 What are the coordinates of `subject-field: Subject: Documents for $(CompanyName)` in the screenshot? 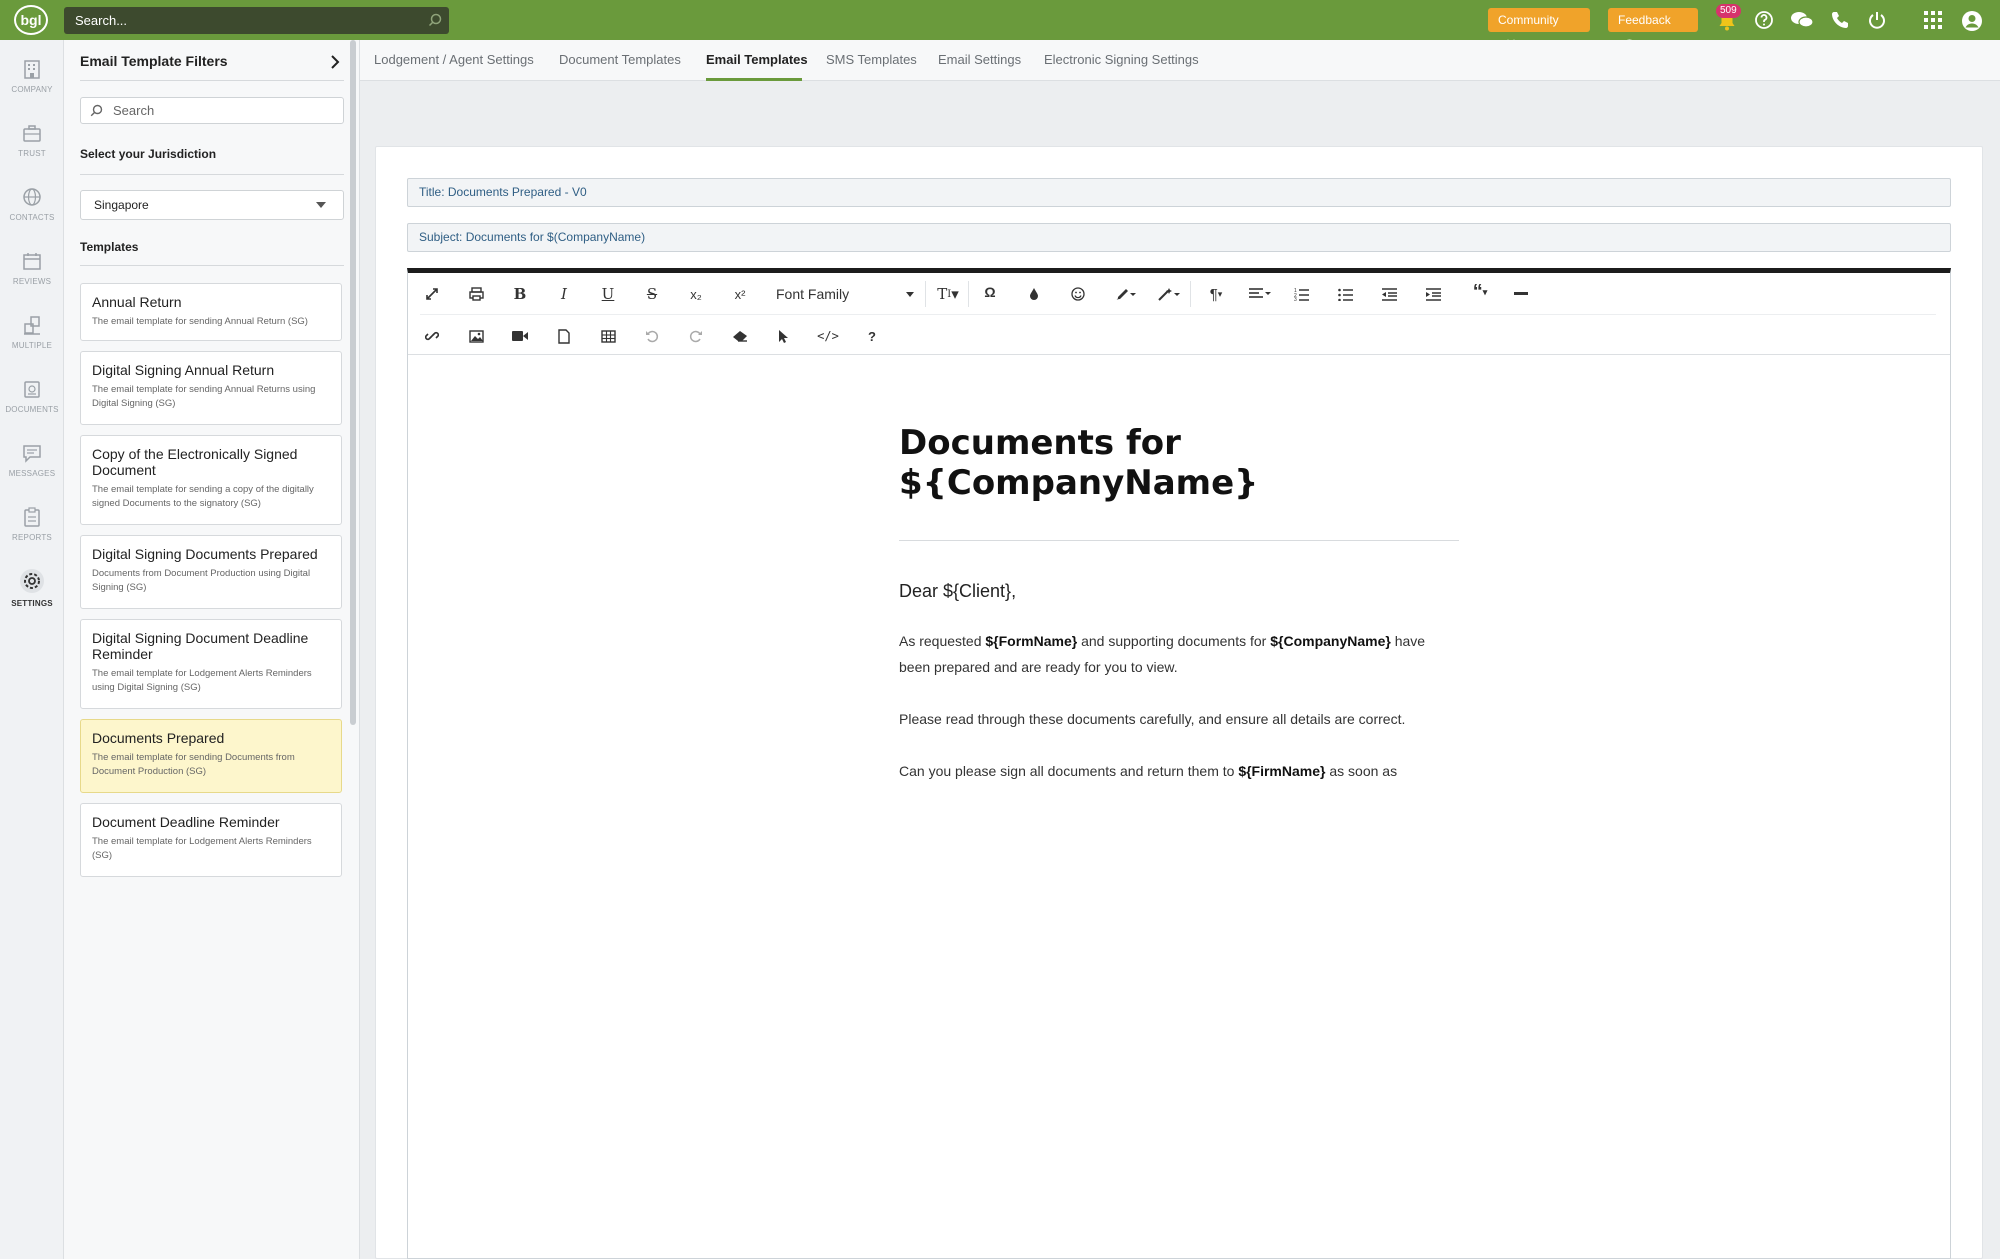 It's located at (1179, 237).